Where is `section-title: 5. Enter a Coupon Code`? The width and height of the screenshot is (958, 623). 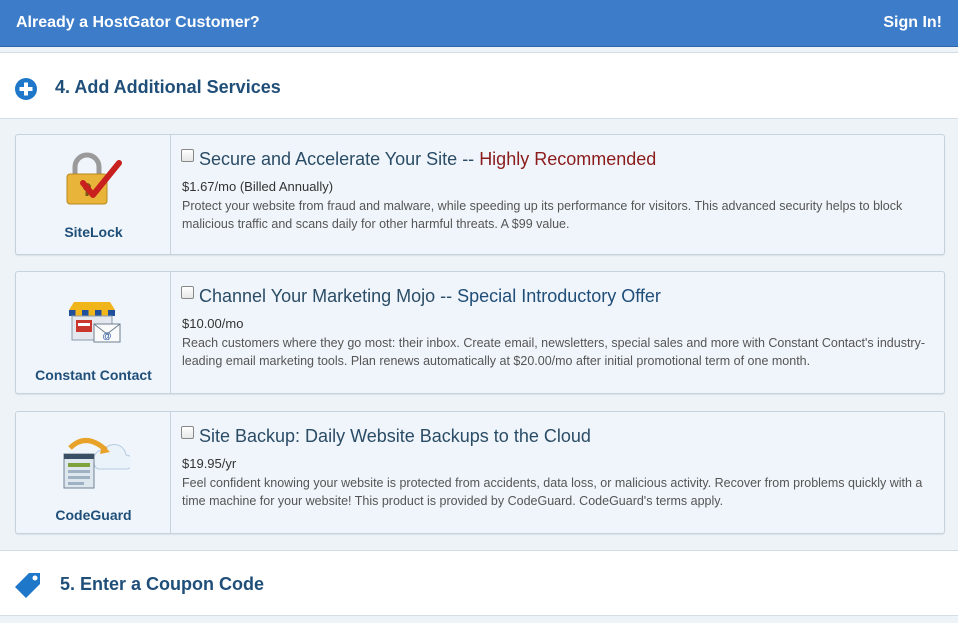
section-title: 5. Enter a Coupon Code is located at coordinates (162, 584).